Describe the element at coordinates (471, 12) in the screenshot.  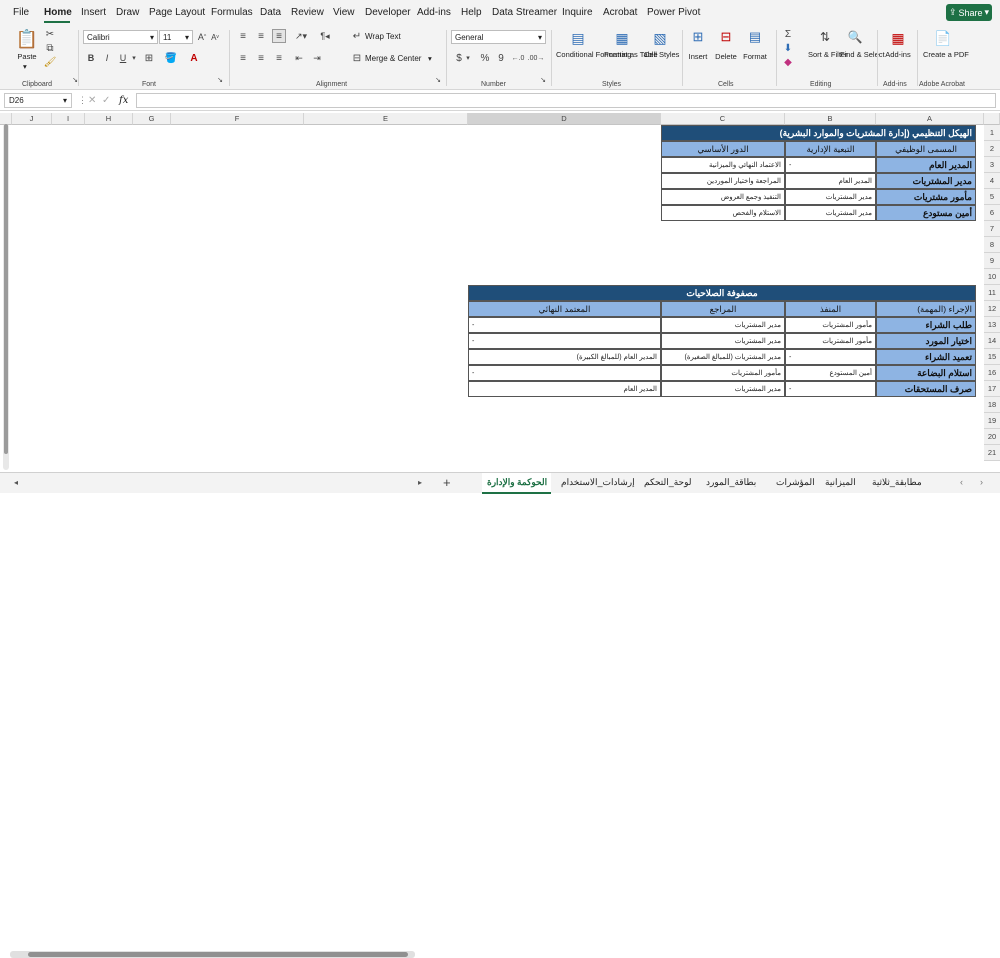
I see `menu-tab-help: Help` at that location.